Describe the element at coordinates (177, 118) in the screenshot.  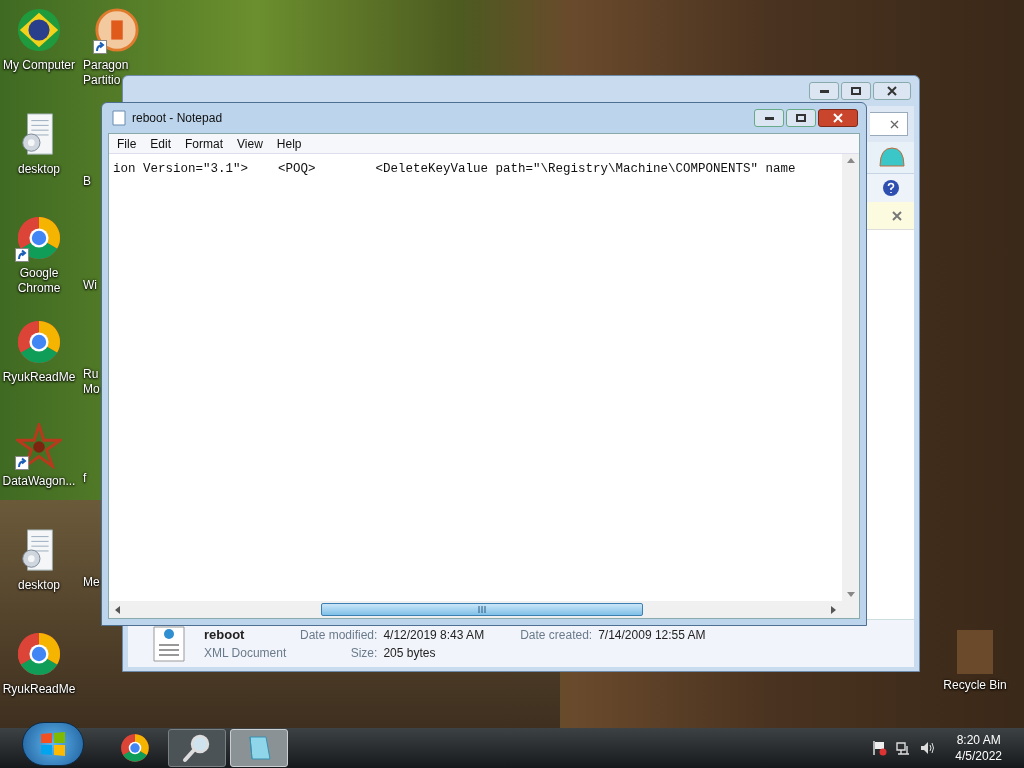
I see `window-title: reboot - Notepad` at that location.